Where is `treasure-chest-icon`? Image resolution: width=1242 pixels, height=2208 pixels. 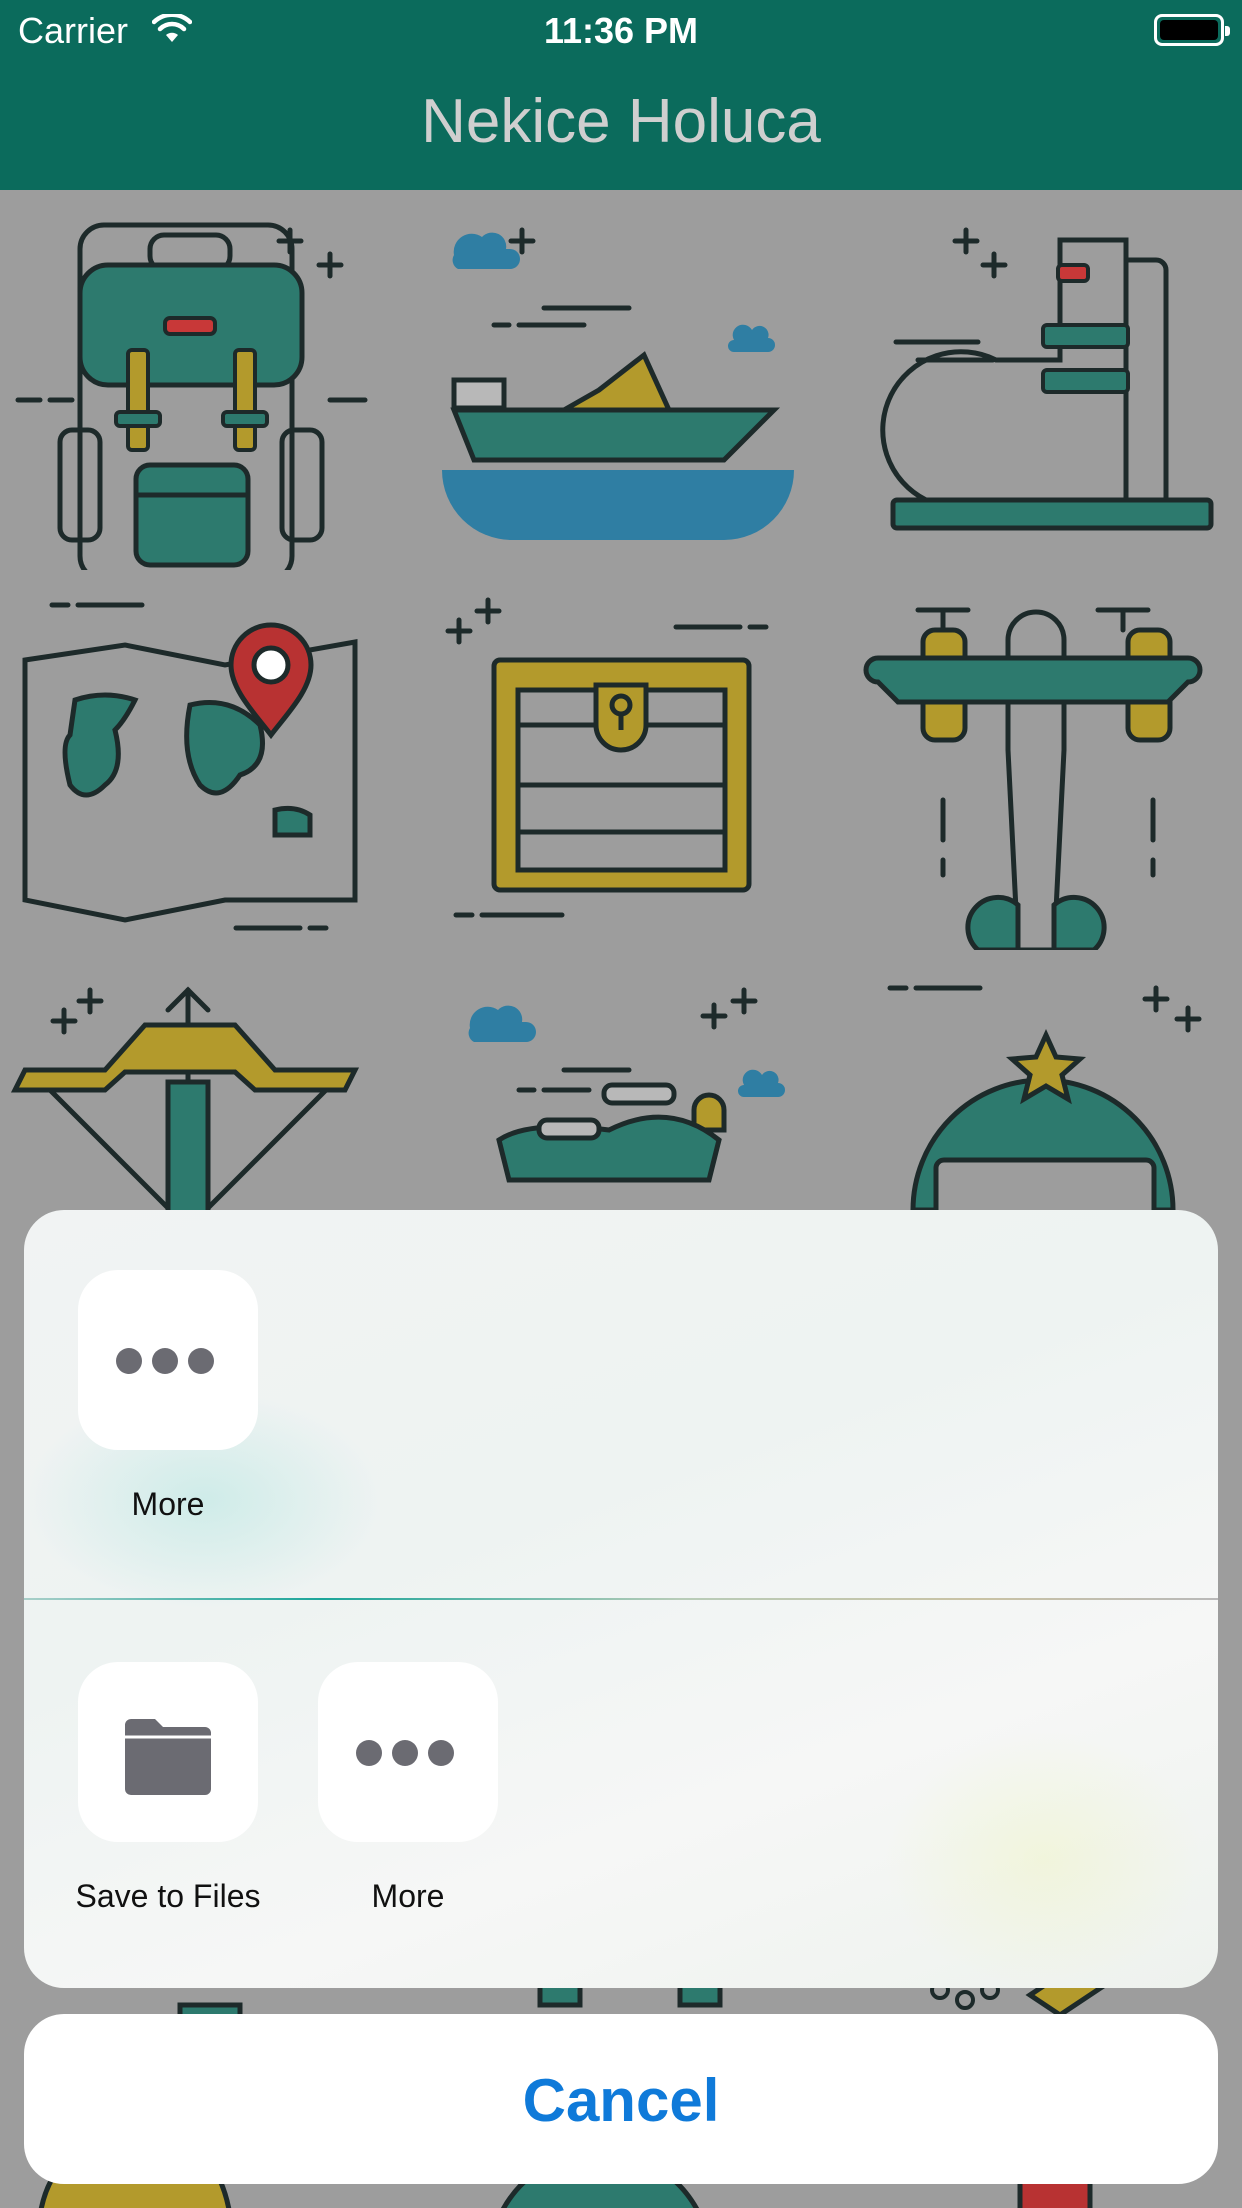
treasure-chest-icon is located at coordinates (621, 760).